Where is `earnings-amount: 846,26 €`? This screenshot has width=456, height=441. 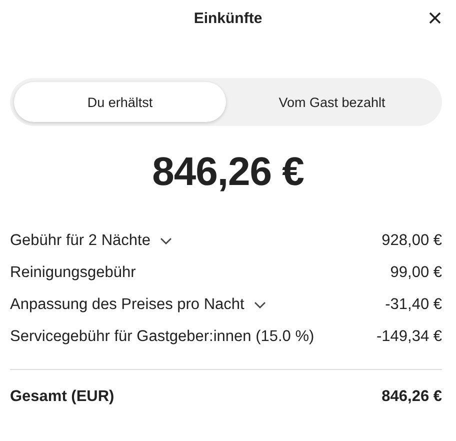
earnings-amount: 846,26 € is located at coordinates (228, 172).